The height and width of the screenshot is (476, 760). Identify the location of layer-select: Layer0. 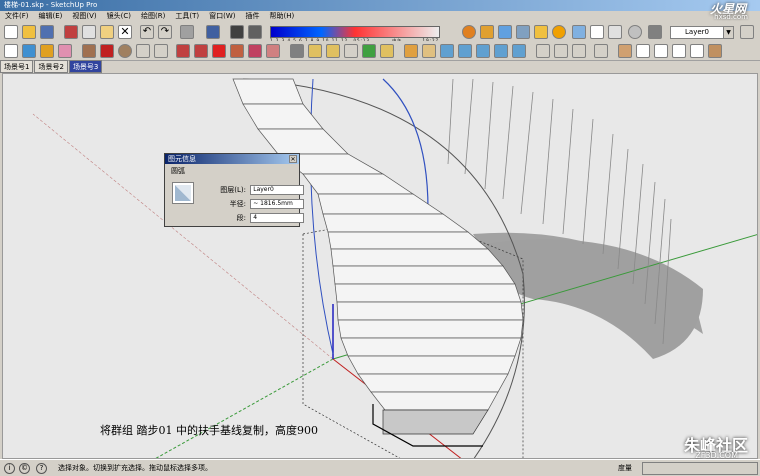
(277, 190).